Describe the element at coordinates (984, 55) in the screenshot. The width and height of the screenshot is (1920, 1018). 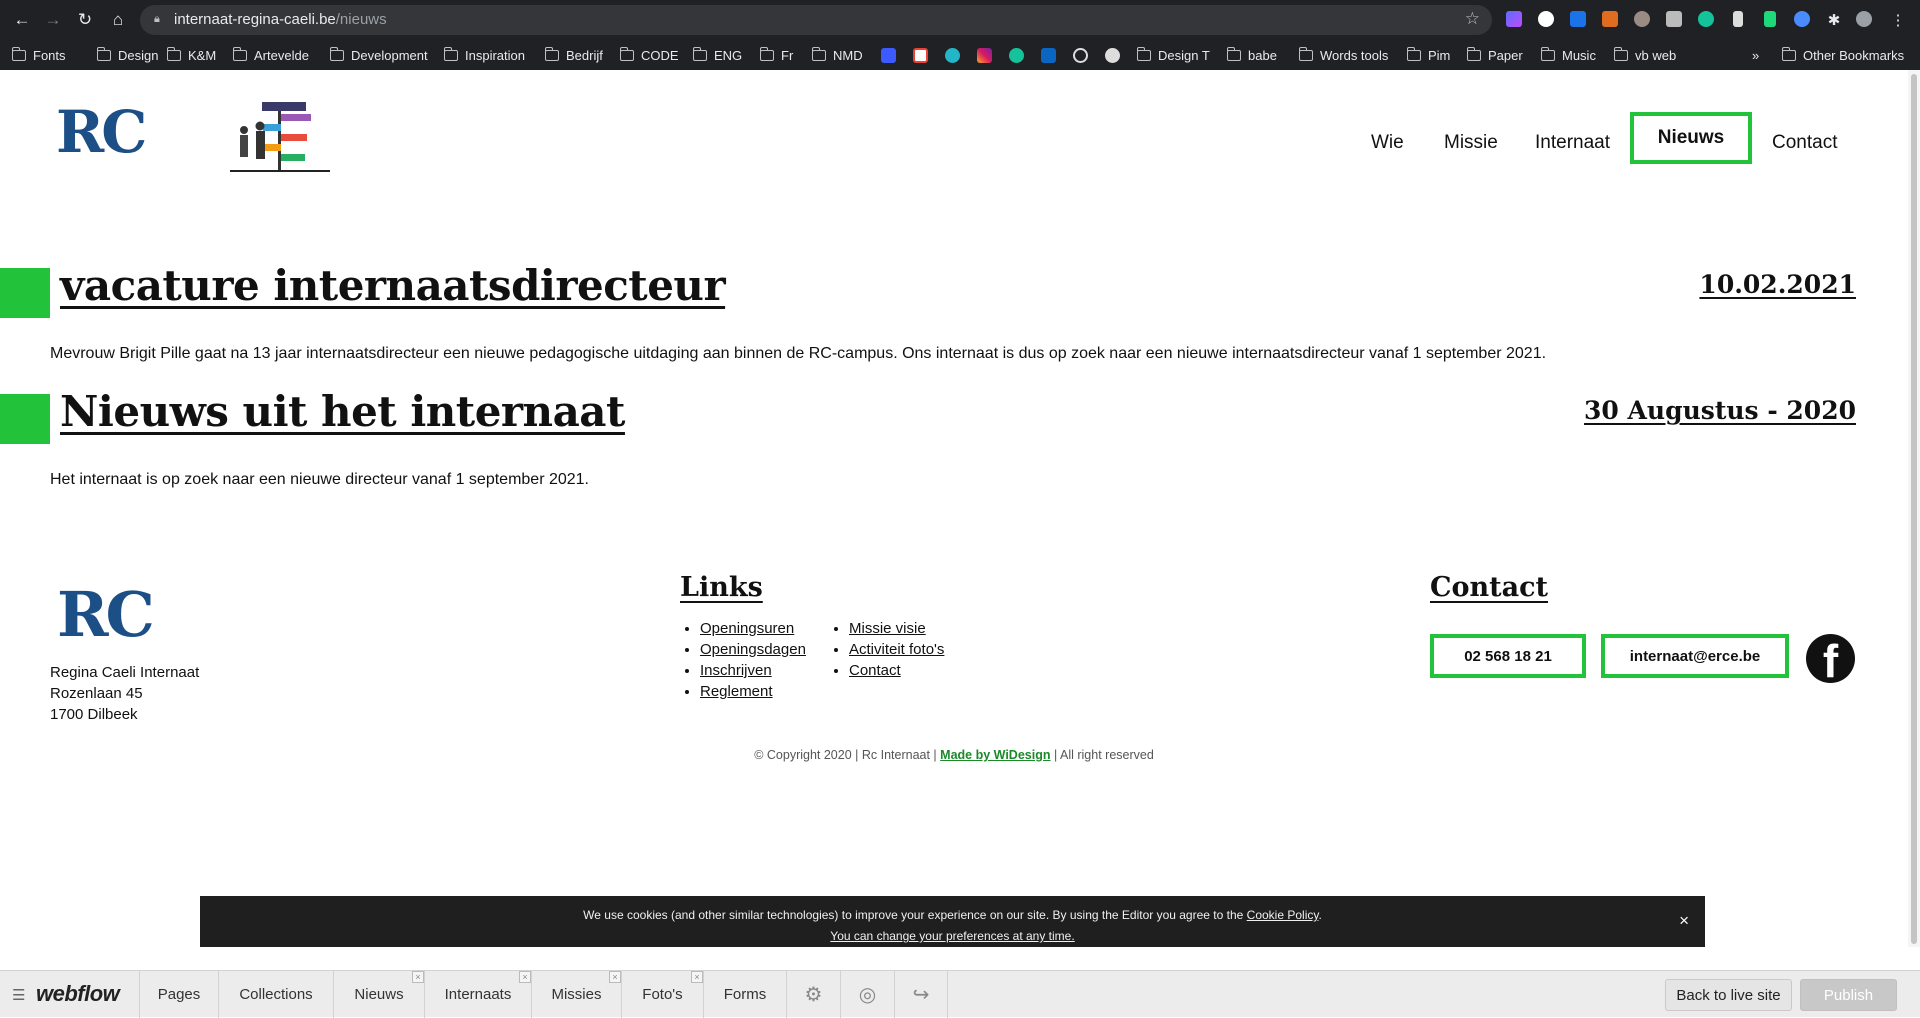
I see `instagram-icon` at that location.